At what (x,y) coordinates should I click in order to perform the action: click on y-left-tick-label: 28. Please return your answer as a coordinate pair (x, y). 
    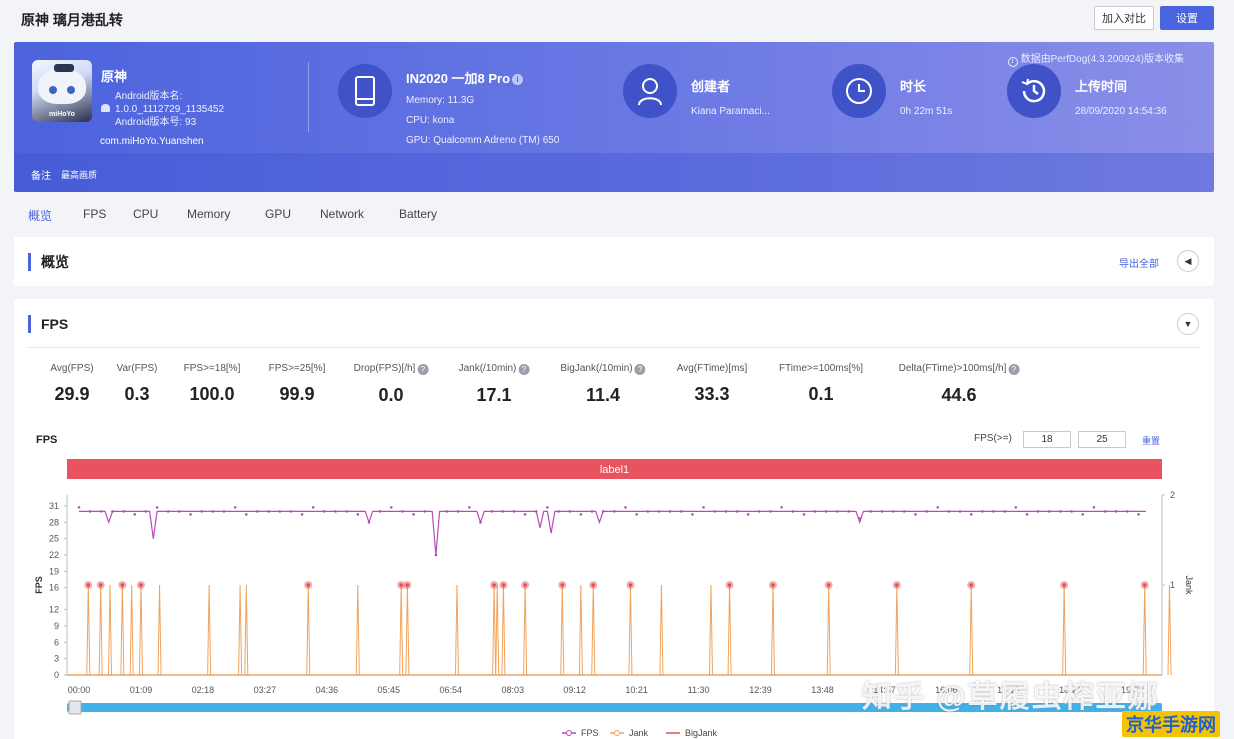
    Looking at the image, I should click on (54, 522).